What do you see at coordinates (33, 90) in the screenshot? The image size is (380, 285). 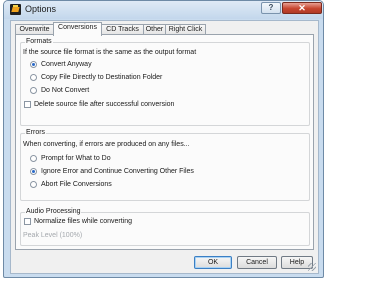 I see `radio-do-not-convert` at bounding box center [33, 90].